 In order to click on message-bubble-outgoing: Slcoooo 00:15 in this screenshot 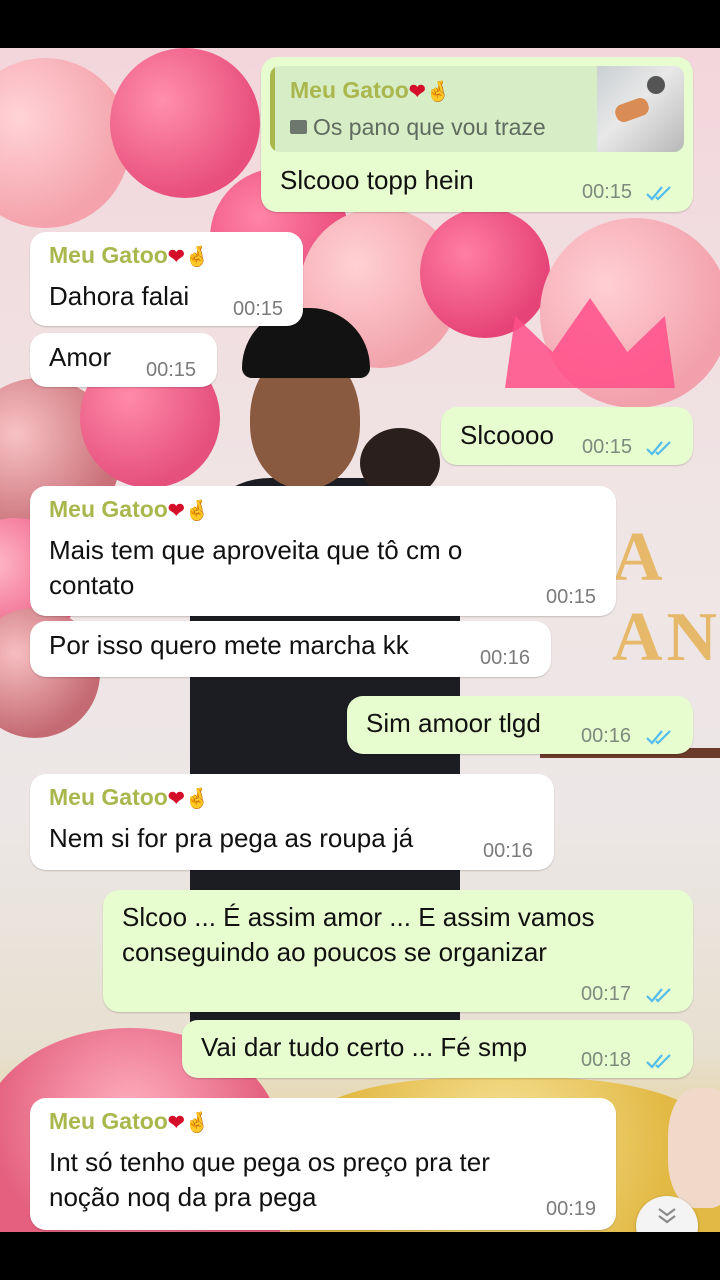, I will do `click(567, 436)`.